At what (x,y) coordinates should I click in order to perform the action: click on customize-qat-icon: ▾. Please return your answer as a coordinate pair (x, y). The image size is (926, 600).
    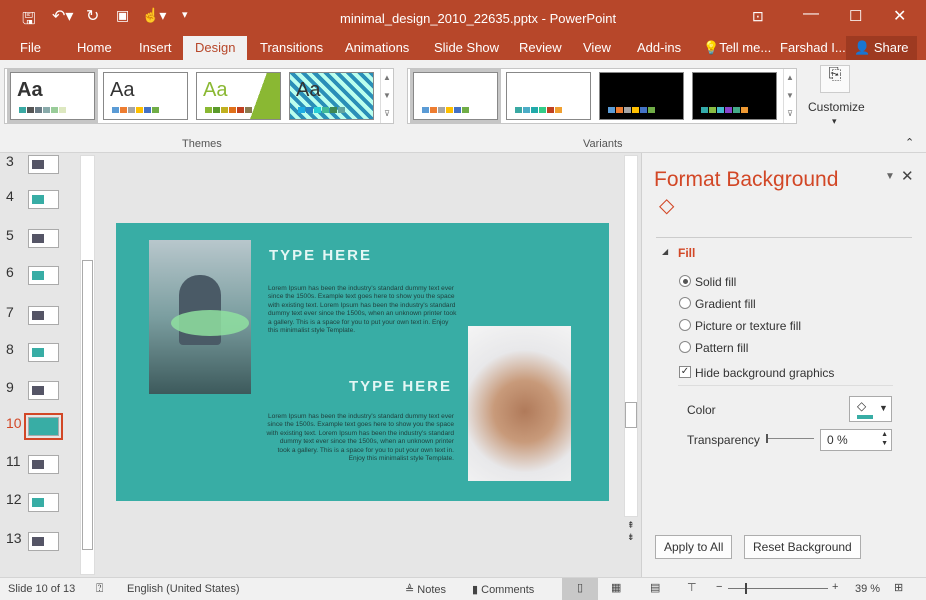
    Looking at the image, I should click on (185, 14).